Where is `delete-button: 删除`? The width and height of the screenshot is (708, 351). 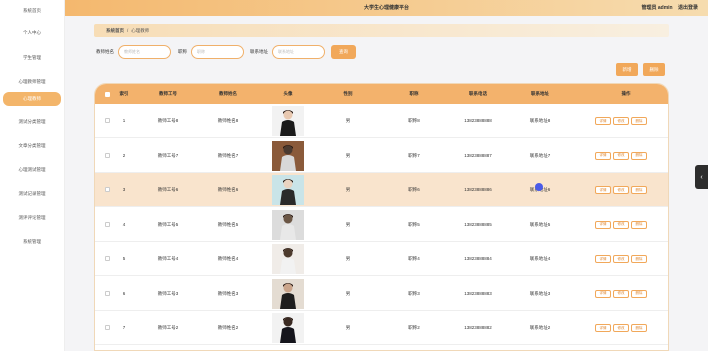
delete-button: 删除 is located at coordinates (654, 69).